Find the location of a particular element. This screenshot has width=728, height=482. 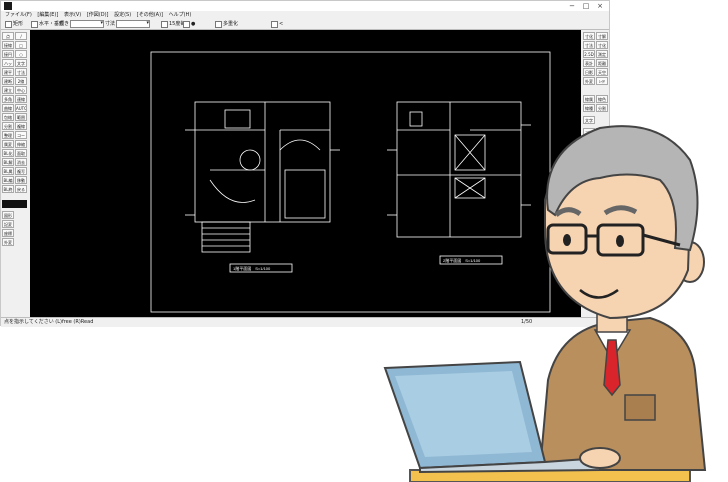

right-eye is located at coordinates (620, 241).